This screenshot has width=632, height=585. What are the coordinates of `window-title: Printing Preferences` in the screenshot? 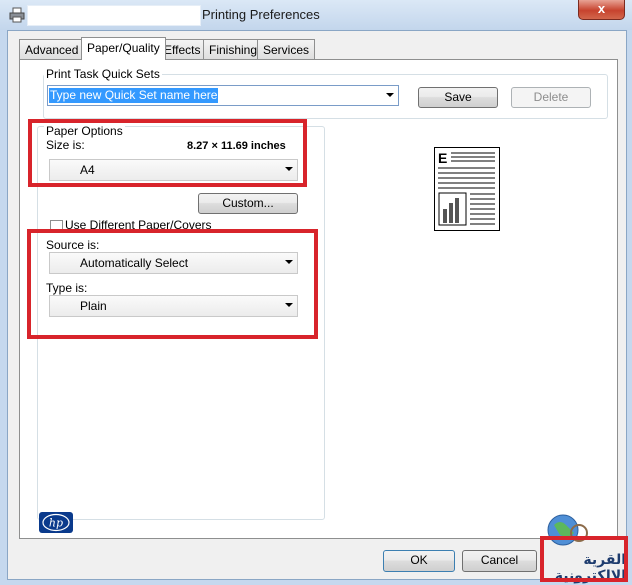 It's located at (261, 14).